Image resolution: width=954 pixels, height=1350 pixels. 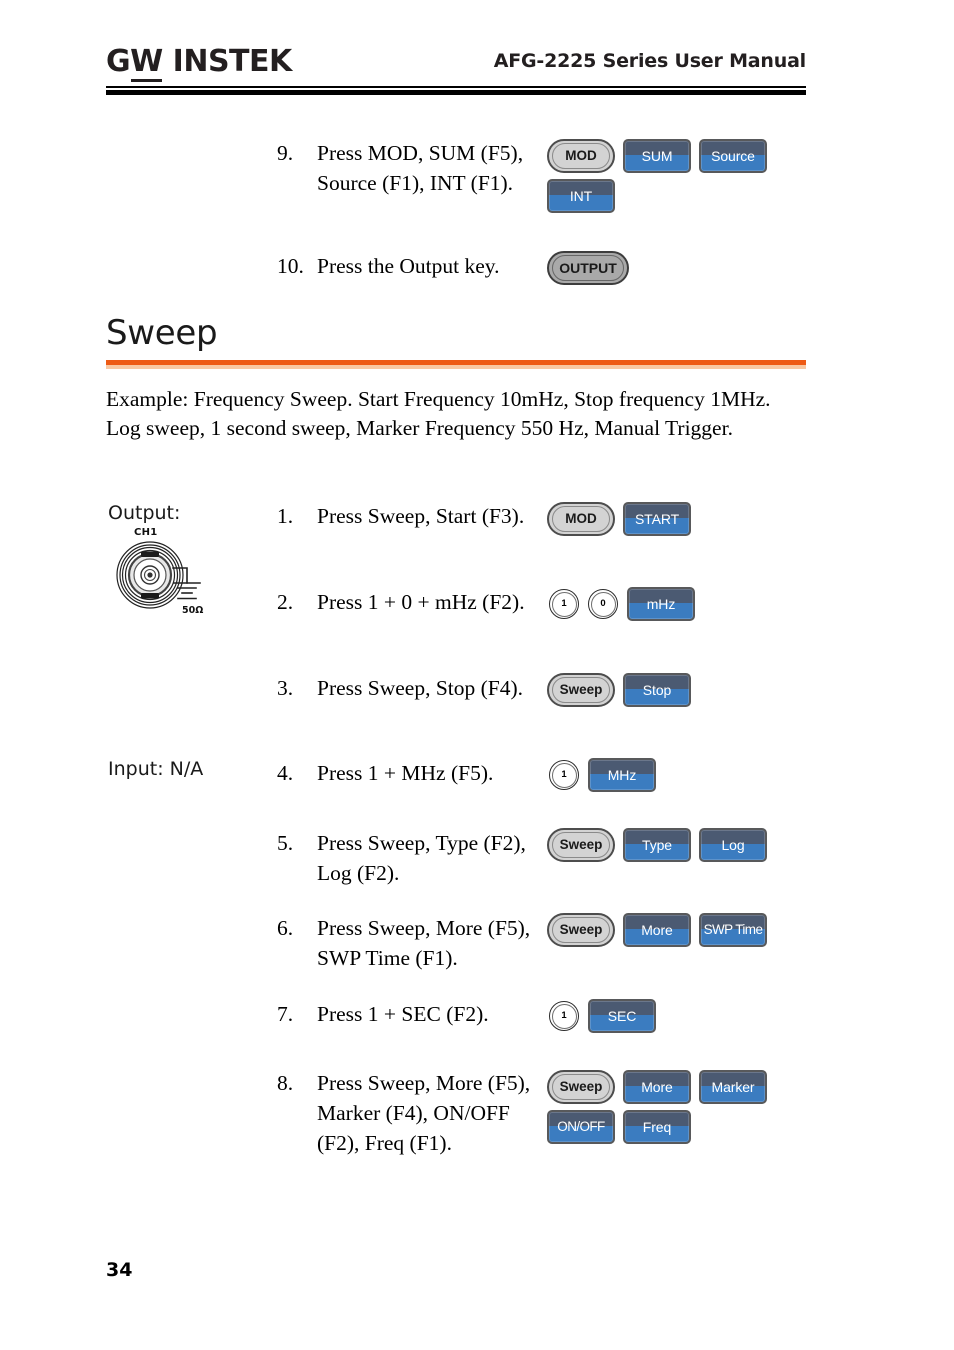 What do you see at coordinates (649, 61) in the screenshot?
I see `manual-title: AFG-2225 Series User Manual` at bounding box center [649, 61].